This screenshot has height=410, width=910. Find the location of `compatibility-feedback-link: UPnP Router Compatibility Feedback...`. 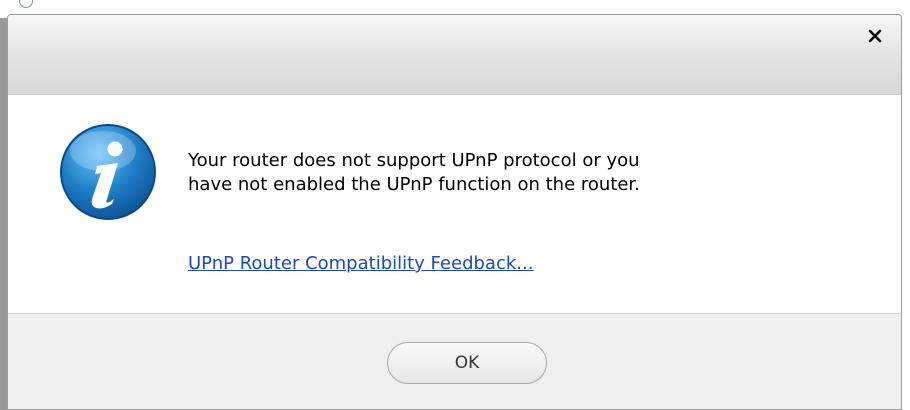

compatibility-feedback-link: UPnP Router Compatibility Feedback... is located at coordinates (360, 264).